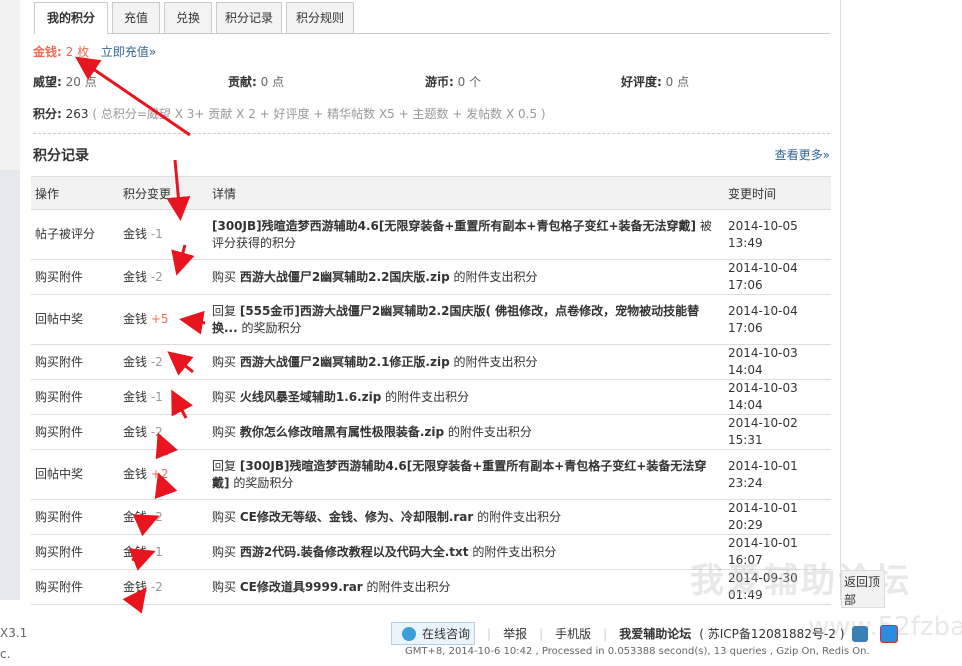  What do you see at coordinates (433, 633) in the screenshot?
I see `online-chat-button: 在线咨询` at bounding box center [433, 633].